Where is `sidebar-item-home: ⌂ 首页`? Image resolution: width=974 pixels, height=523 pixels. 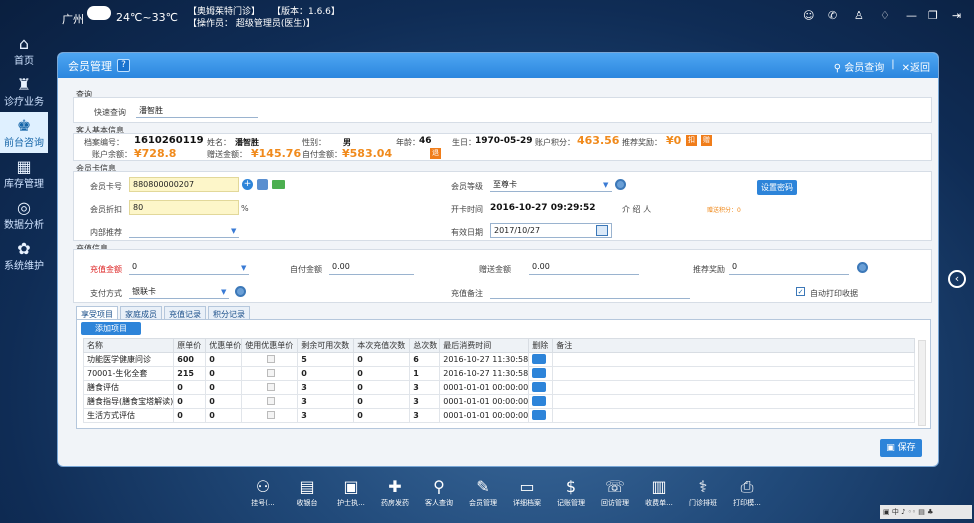
sidebar-item-home: ⌂ 首页 is located at coordinates (24, 50).